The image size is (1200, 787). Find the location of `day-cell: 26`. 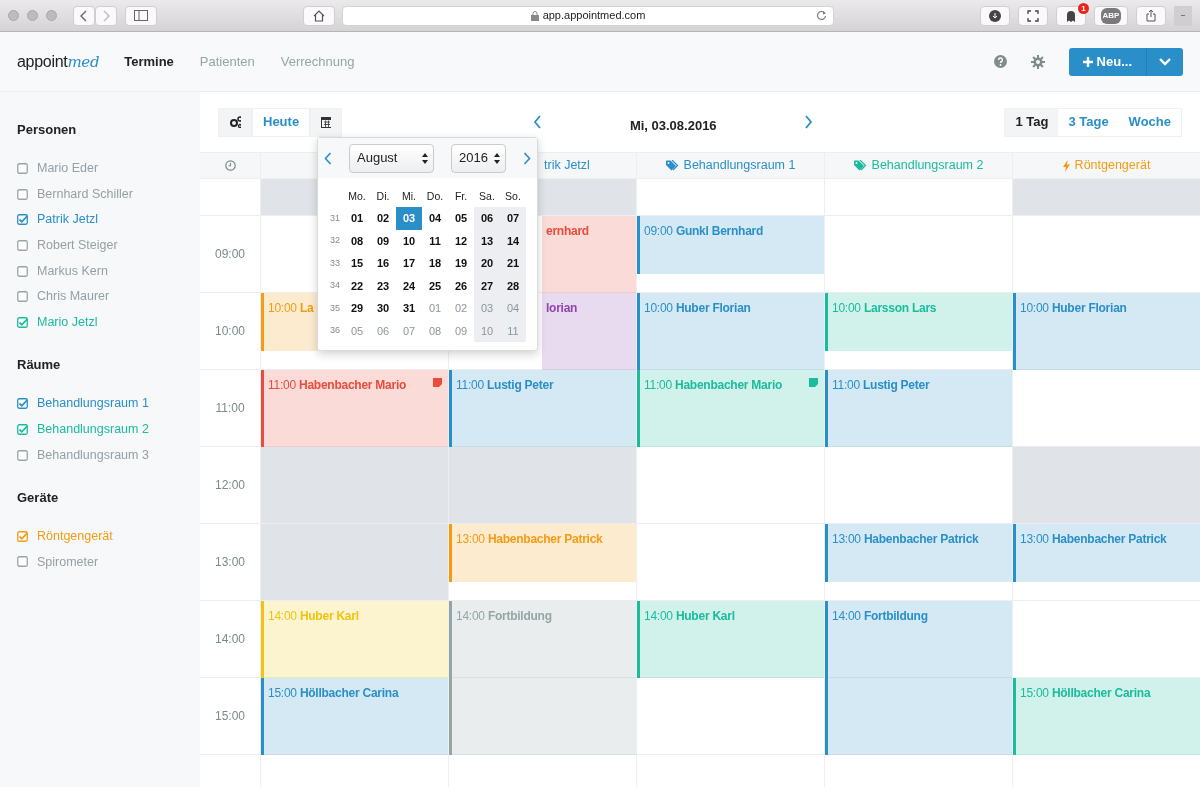

day-cell: 26 is located at coordinates (461, 285).